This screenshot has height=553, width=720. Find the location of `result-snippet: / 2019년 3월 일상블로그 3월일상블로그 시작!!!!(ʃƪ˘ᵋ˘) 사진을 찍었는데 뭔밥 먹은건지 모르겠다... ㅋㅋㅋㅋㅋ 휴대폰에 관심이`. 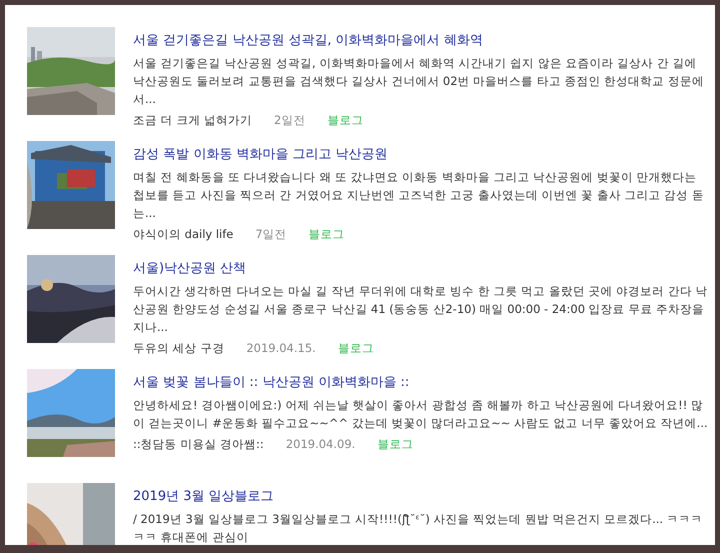

result-snippet: / 2019년 3월 일상블로그 3월일상블로그 시작!!!!(ʃƪ˘ᵋ˘) 사진을 찍었는데 뭔밥 먹은건지 모르겠다... ㅋㅋㅋㅋㅋ 휴대폰에 관심이 is located at coordinates (418, 528).